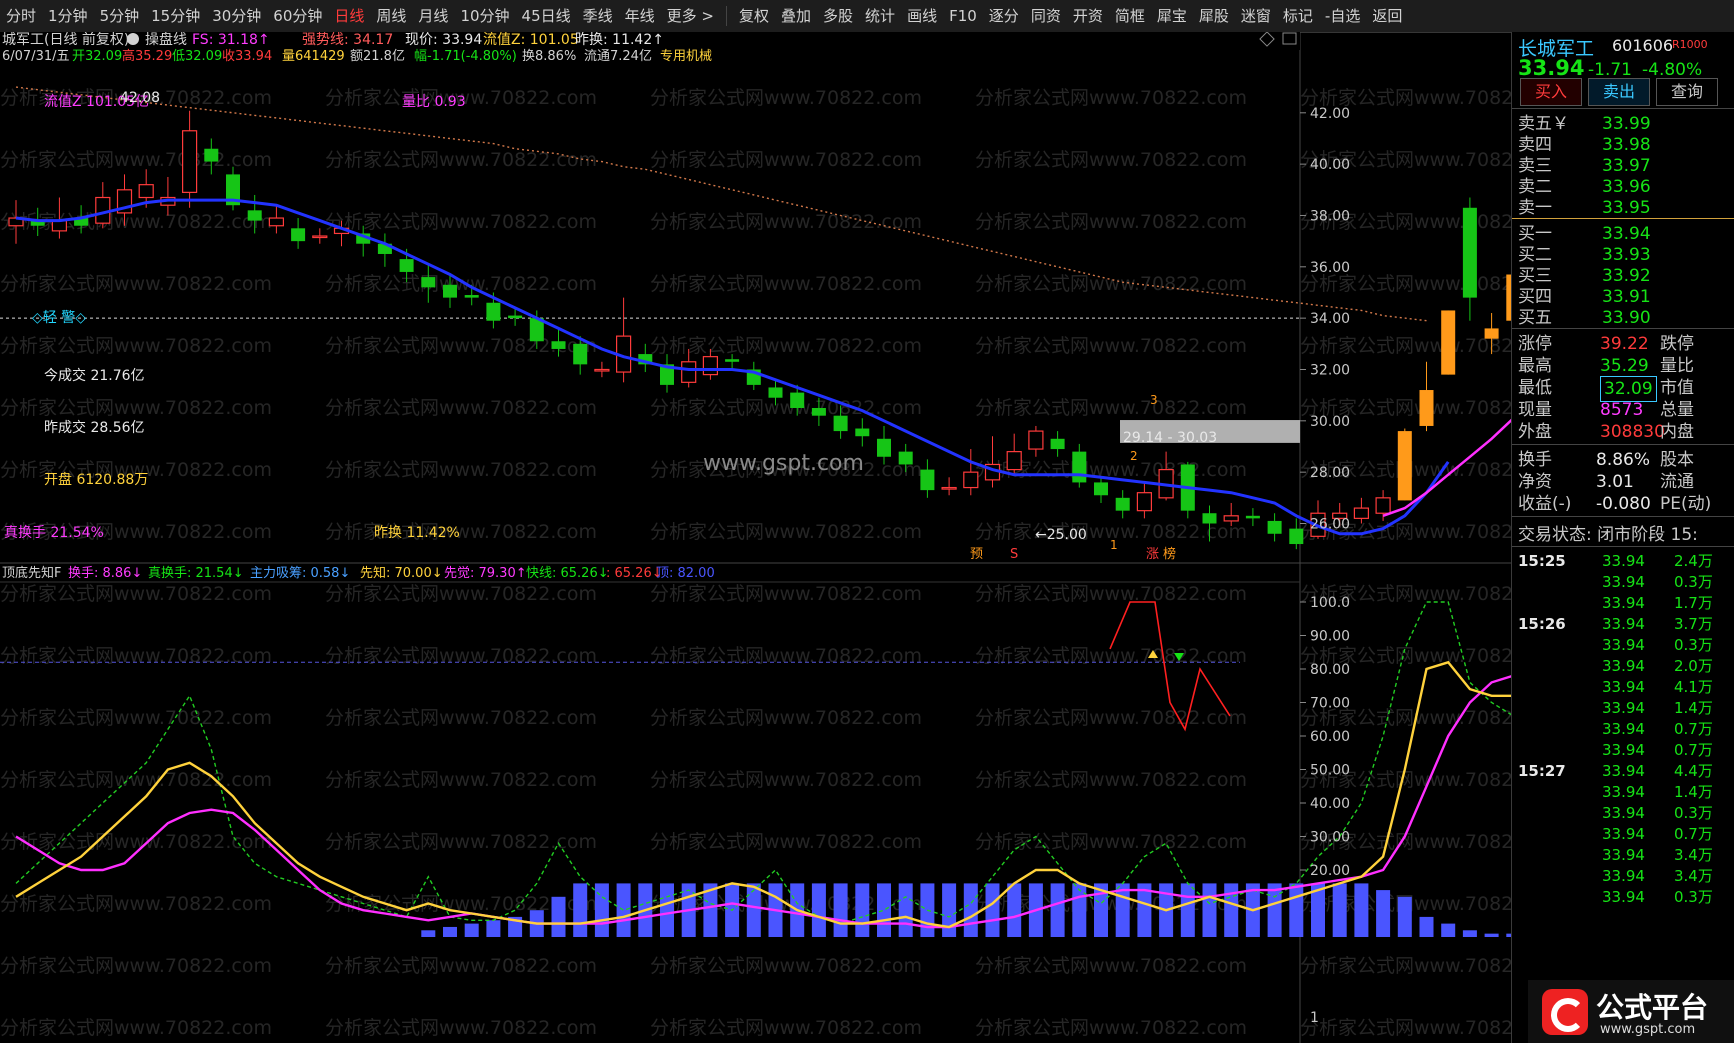 The image size is (1734, 1043). I want to click on ohlc-ohlc_high: 高35.29, so click(147, 56).